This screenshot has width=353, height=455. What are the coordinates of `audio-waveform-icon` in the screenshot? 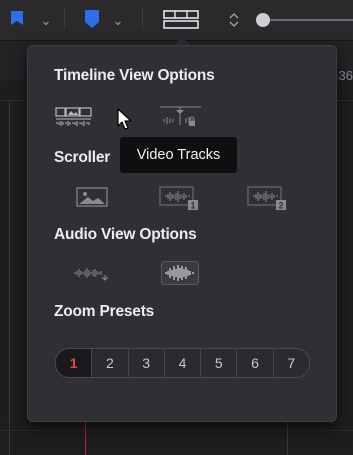 It's located at (91, 274).